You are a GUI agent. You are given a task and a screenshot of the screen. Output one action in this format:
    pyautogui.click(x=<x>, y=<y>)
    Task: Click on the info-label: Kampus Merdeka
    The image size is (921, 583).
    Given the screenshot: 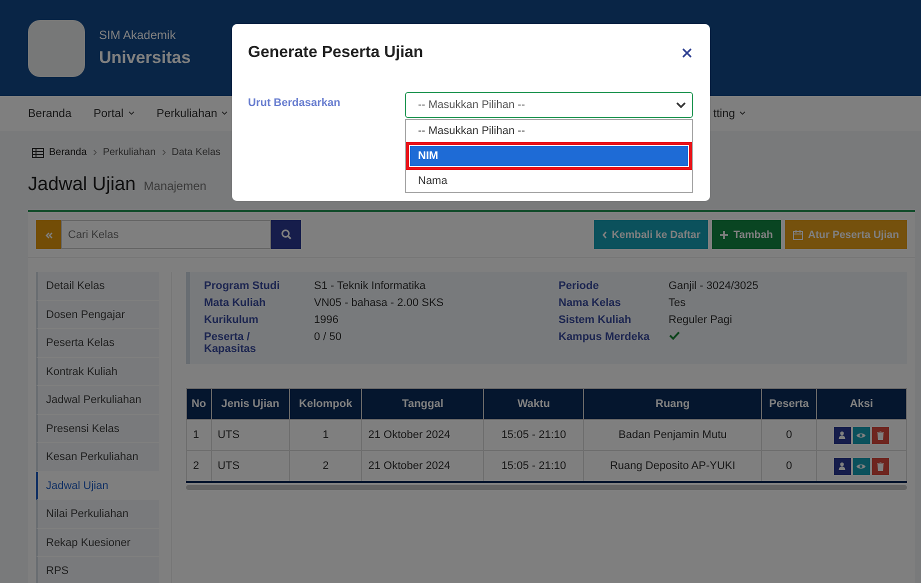 What is the action you would take?
    pyautogui.click(x=604, y=337)
    